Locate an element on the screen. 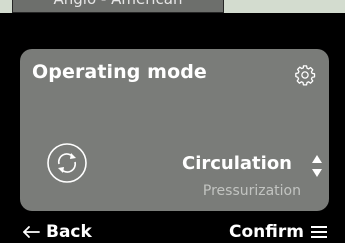  up-down-arrows-icon is located at coordinates (317, 166).